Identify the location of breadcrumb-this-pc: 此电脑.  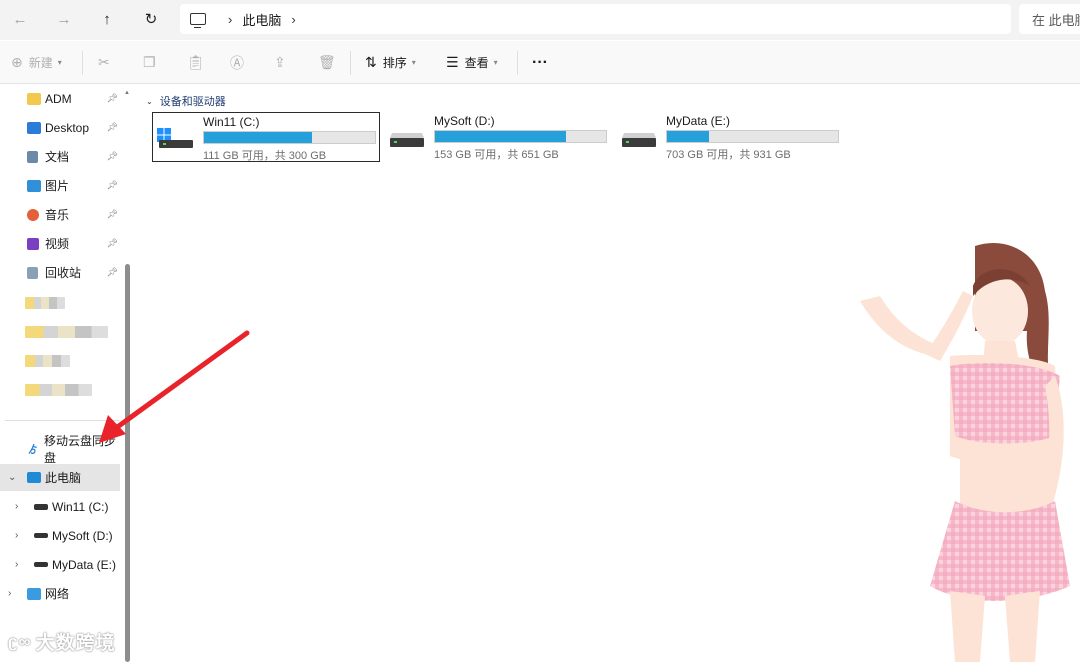
(261, 19).